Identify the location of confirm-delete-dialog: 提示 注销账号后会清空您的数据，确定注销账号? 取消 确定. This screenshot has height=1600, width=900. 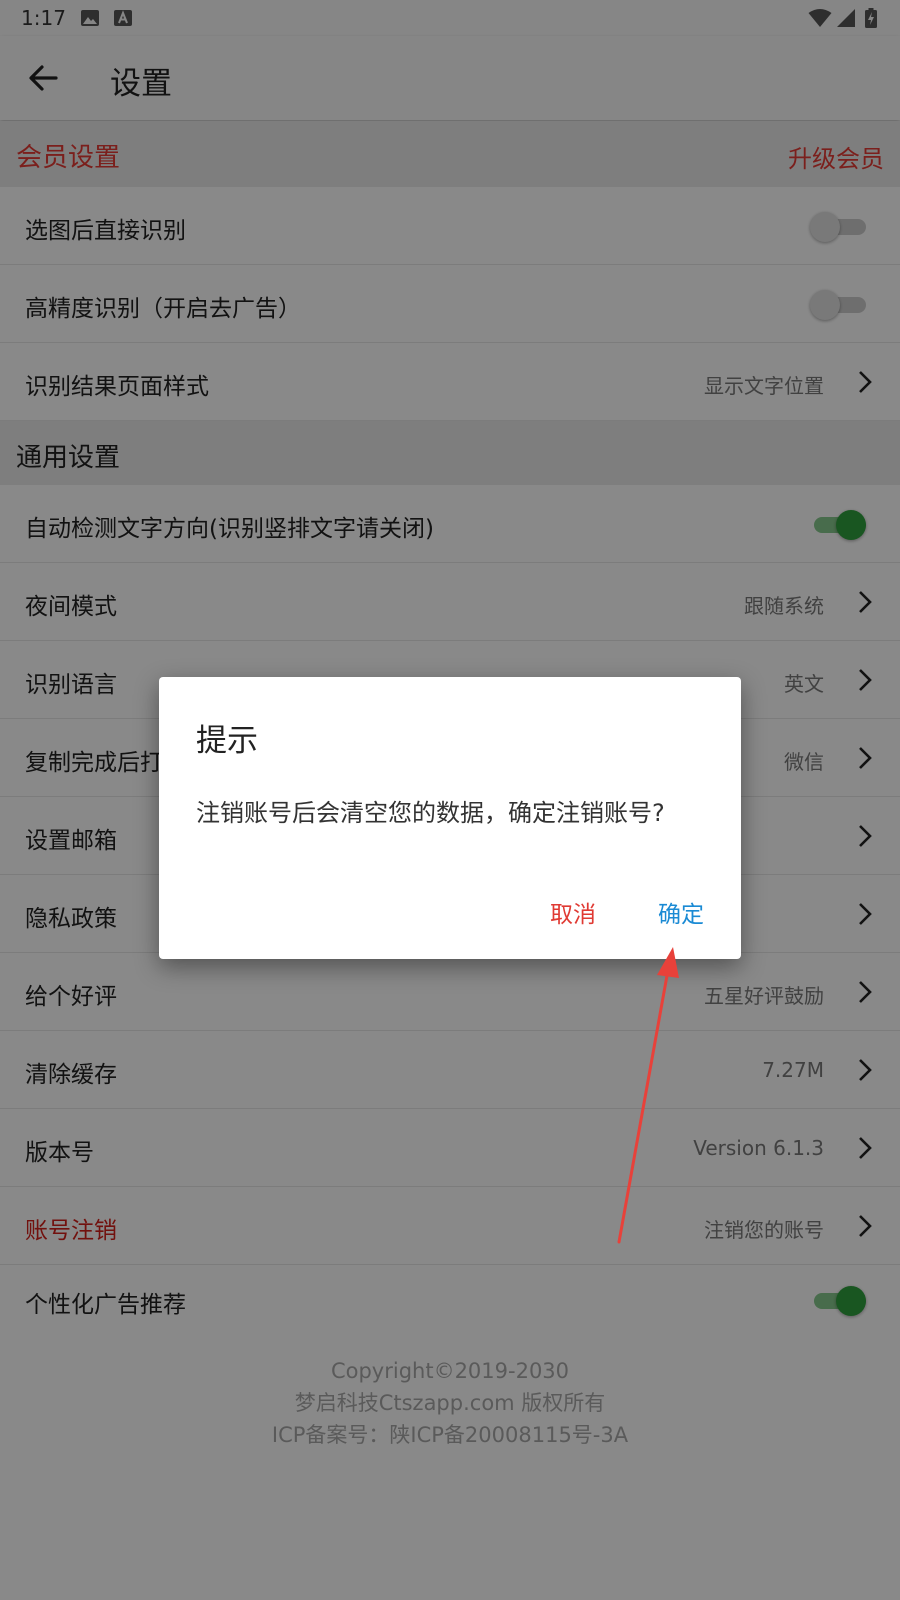
(450, 818).